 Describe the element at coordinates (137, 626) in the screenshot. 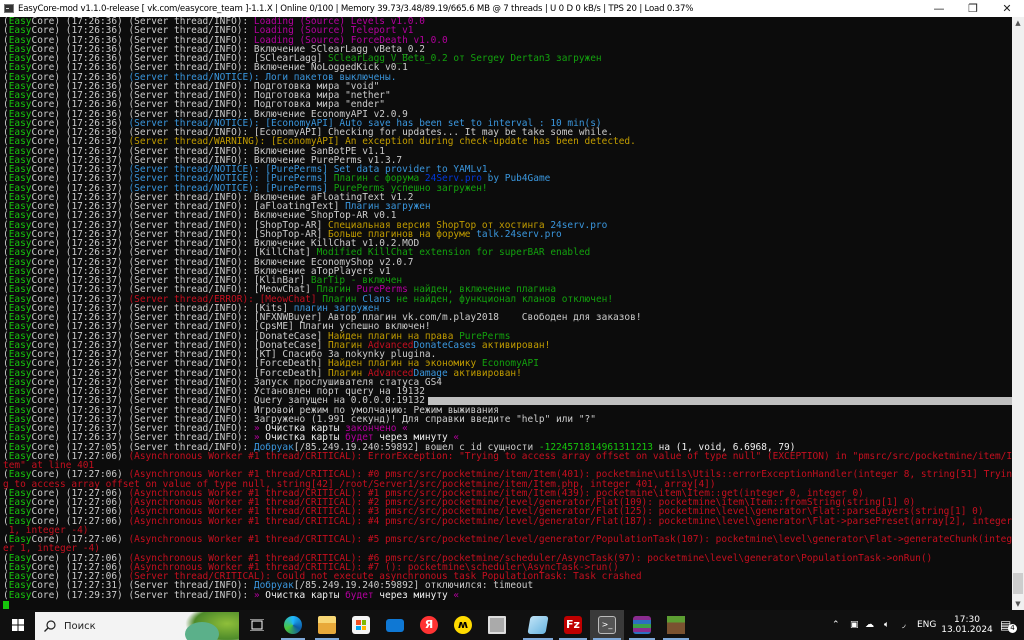

I see `search-box: Поиск` at that location.